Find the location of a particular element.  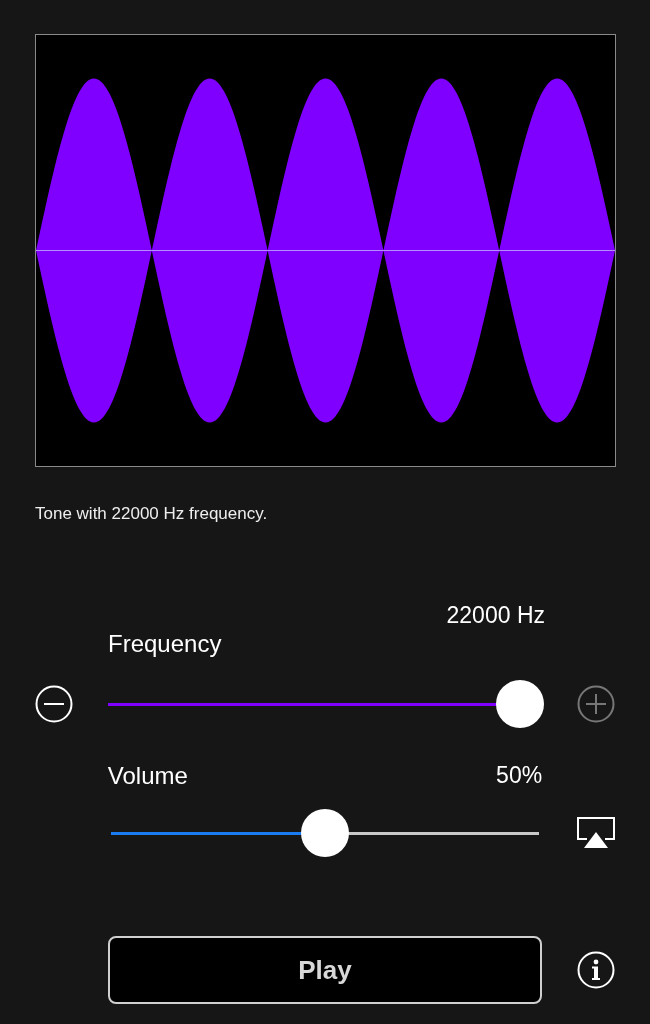

volume-reading: 50% is located at coordinates (519, 775).